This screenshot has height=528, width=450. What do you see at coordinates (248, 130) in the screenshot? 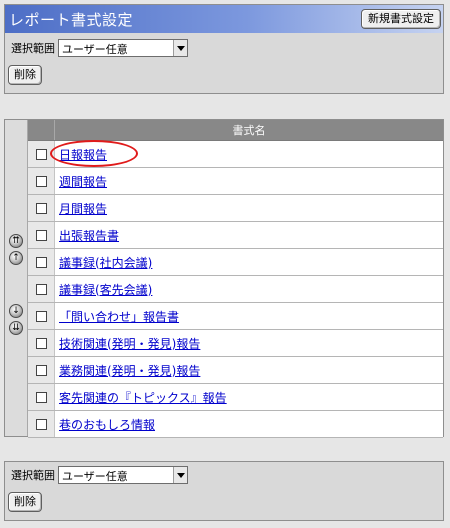
I see `format-name-header: 書式名` at bounding box center [248, 130].